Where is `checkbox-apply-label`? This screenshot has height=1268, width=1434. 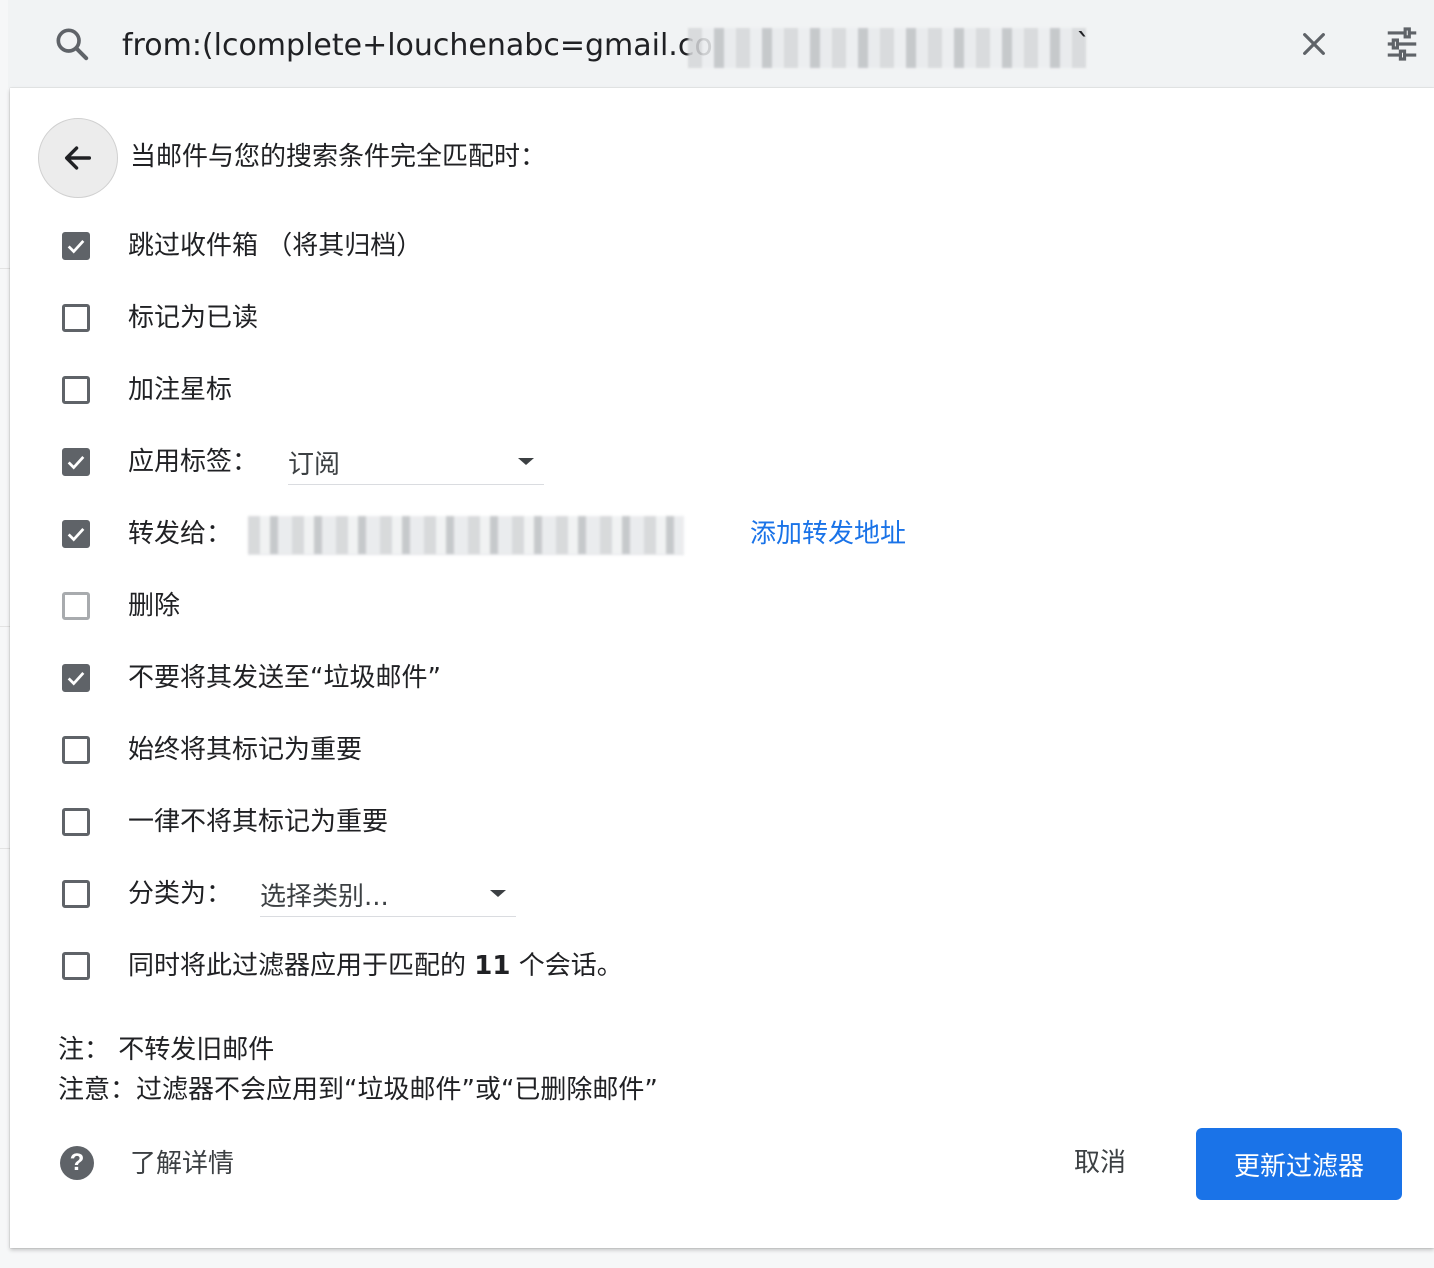 checkbox-apply-label is located at coordinates (76, 462).